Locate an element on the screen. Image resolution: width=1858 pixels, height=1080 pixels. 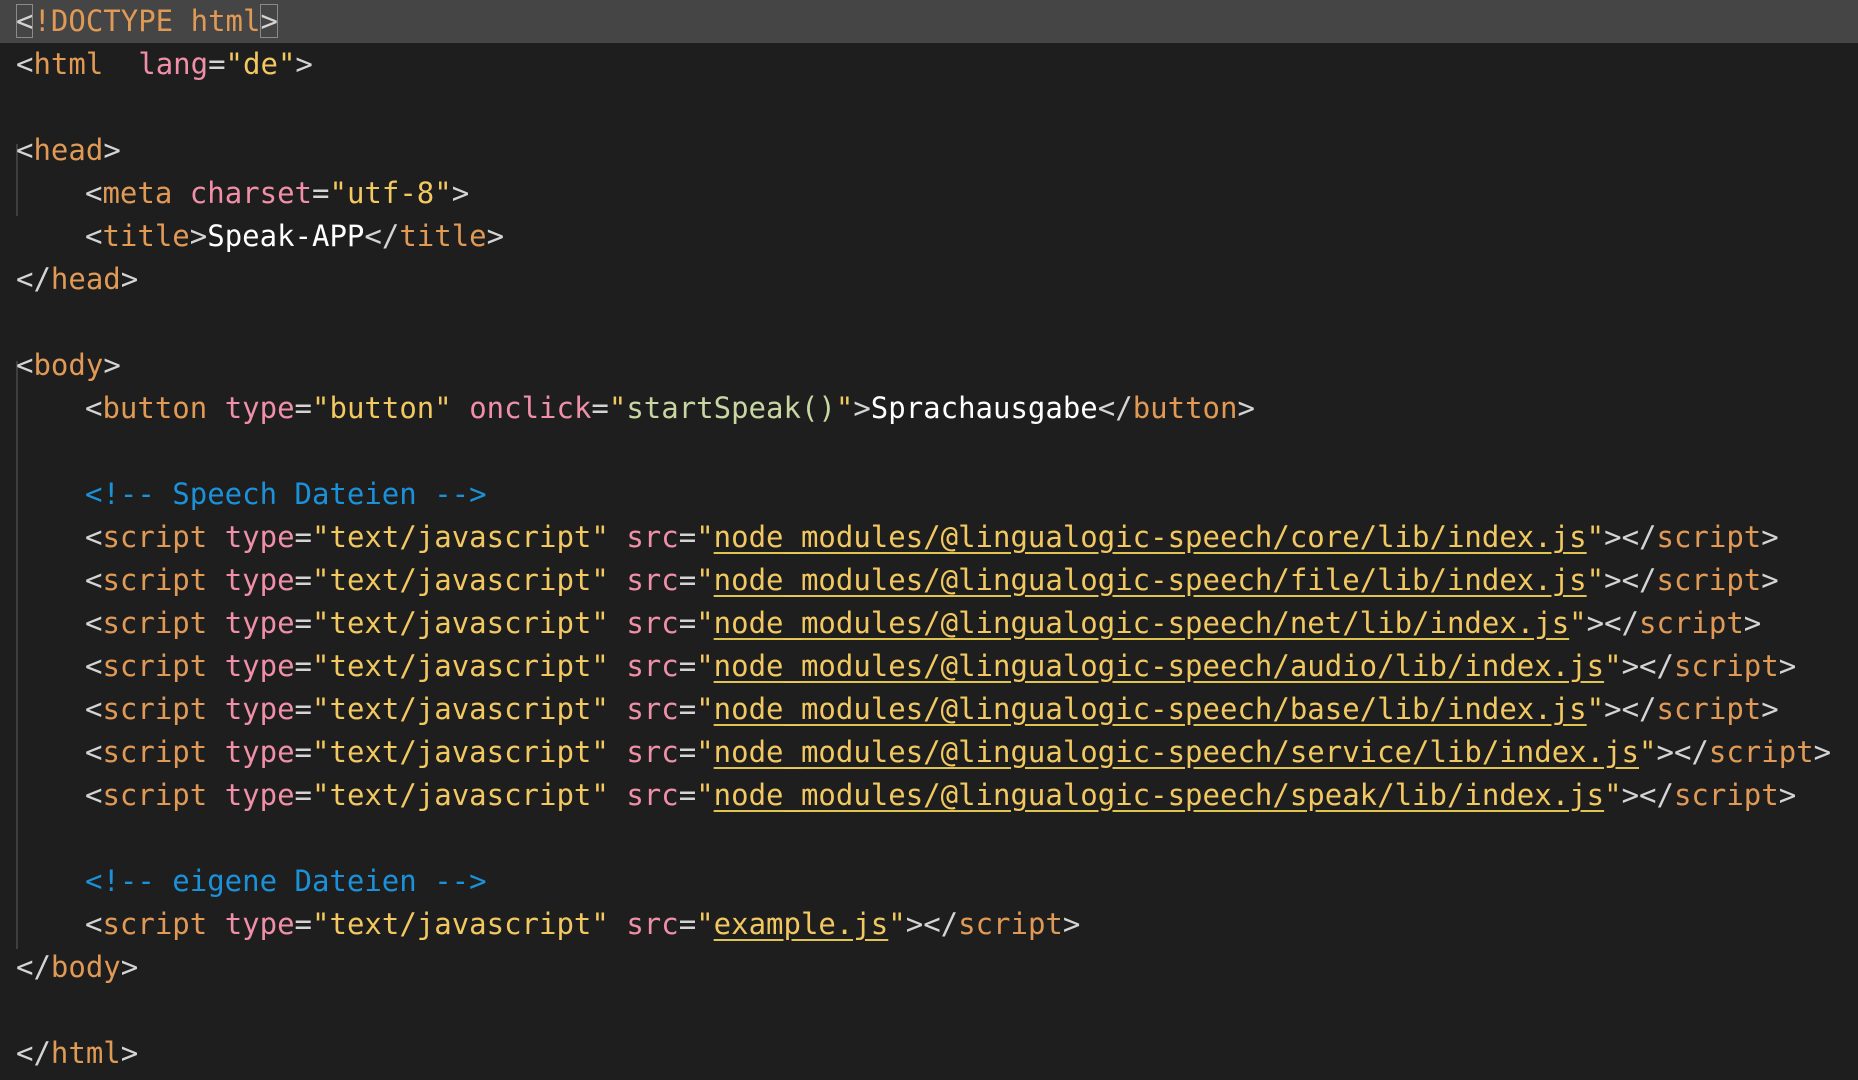
doctype-open-bracket: < is located at coordinates (25, 21).